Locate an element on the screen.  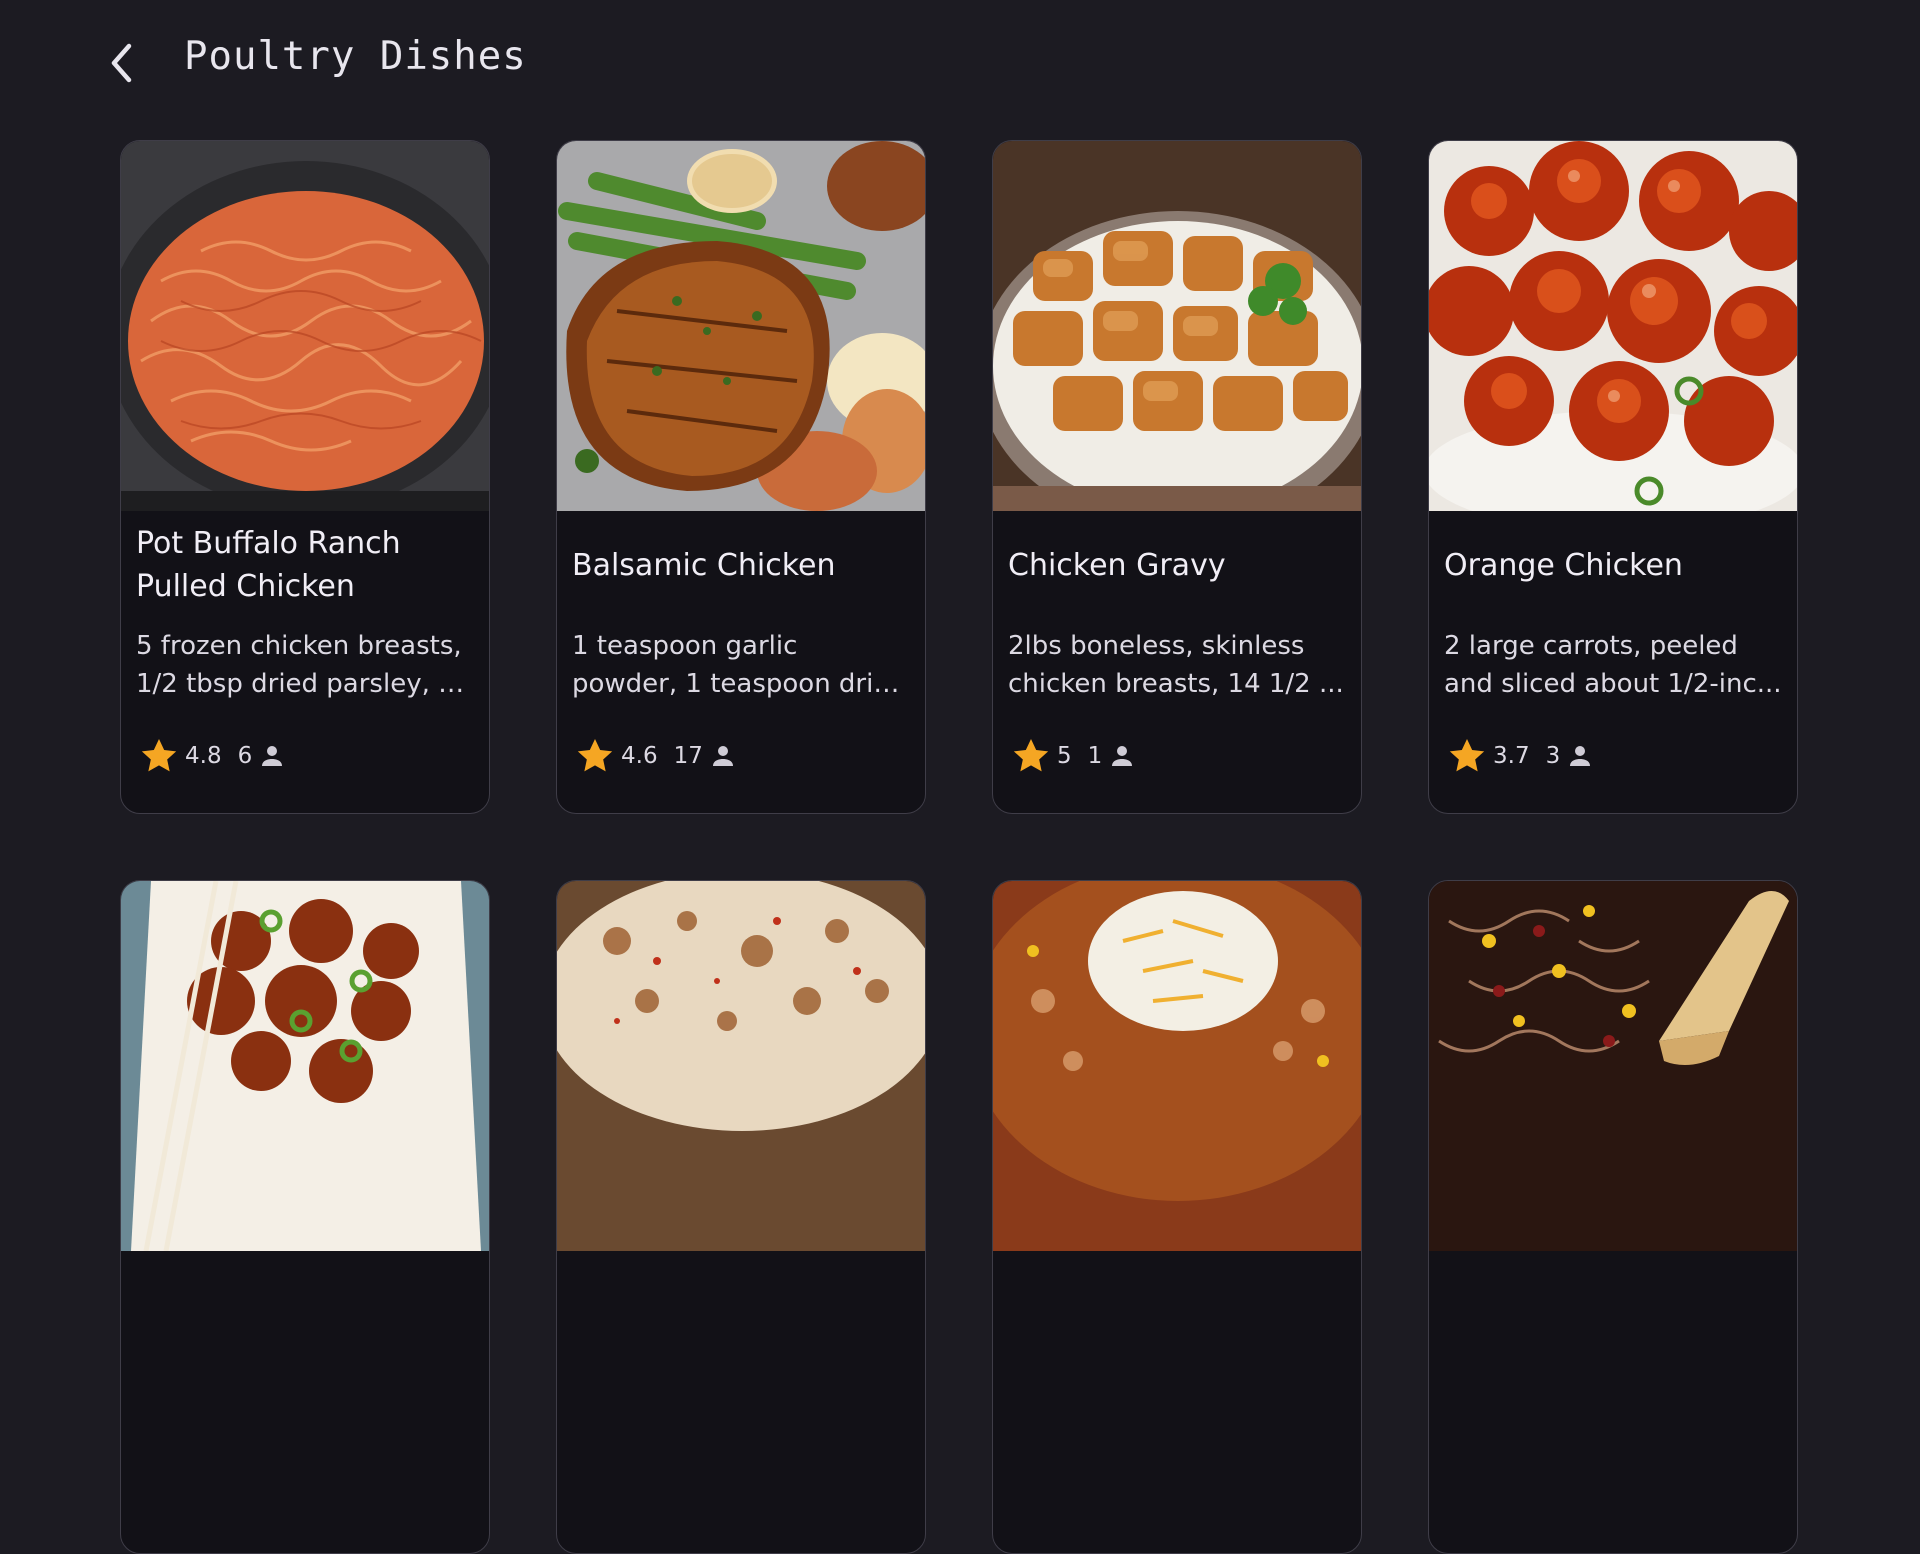
recipe-meta: 4.6 17 is located at coordinates (741, 756).